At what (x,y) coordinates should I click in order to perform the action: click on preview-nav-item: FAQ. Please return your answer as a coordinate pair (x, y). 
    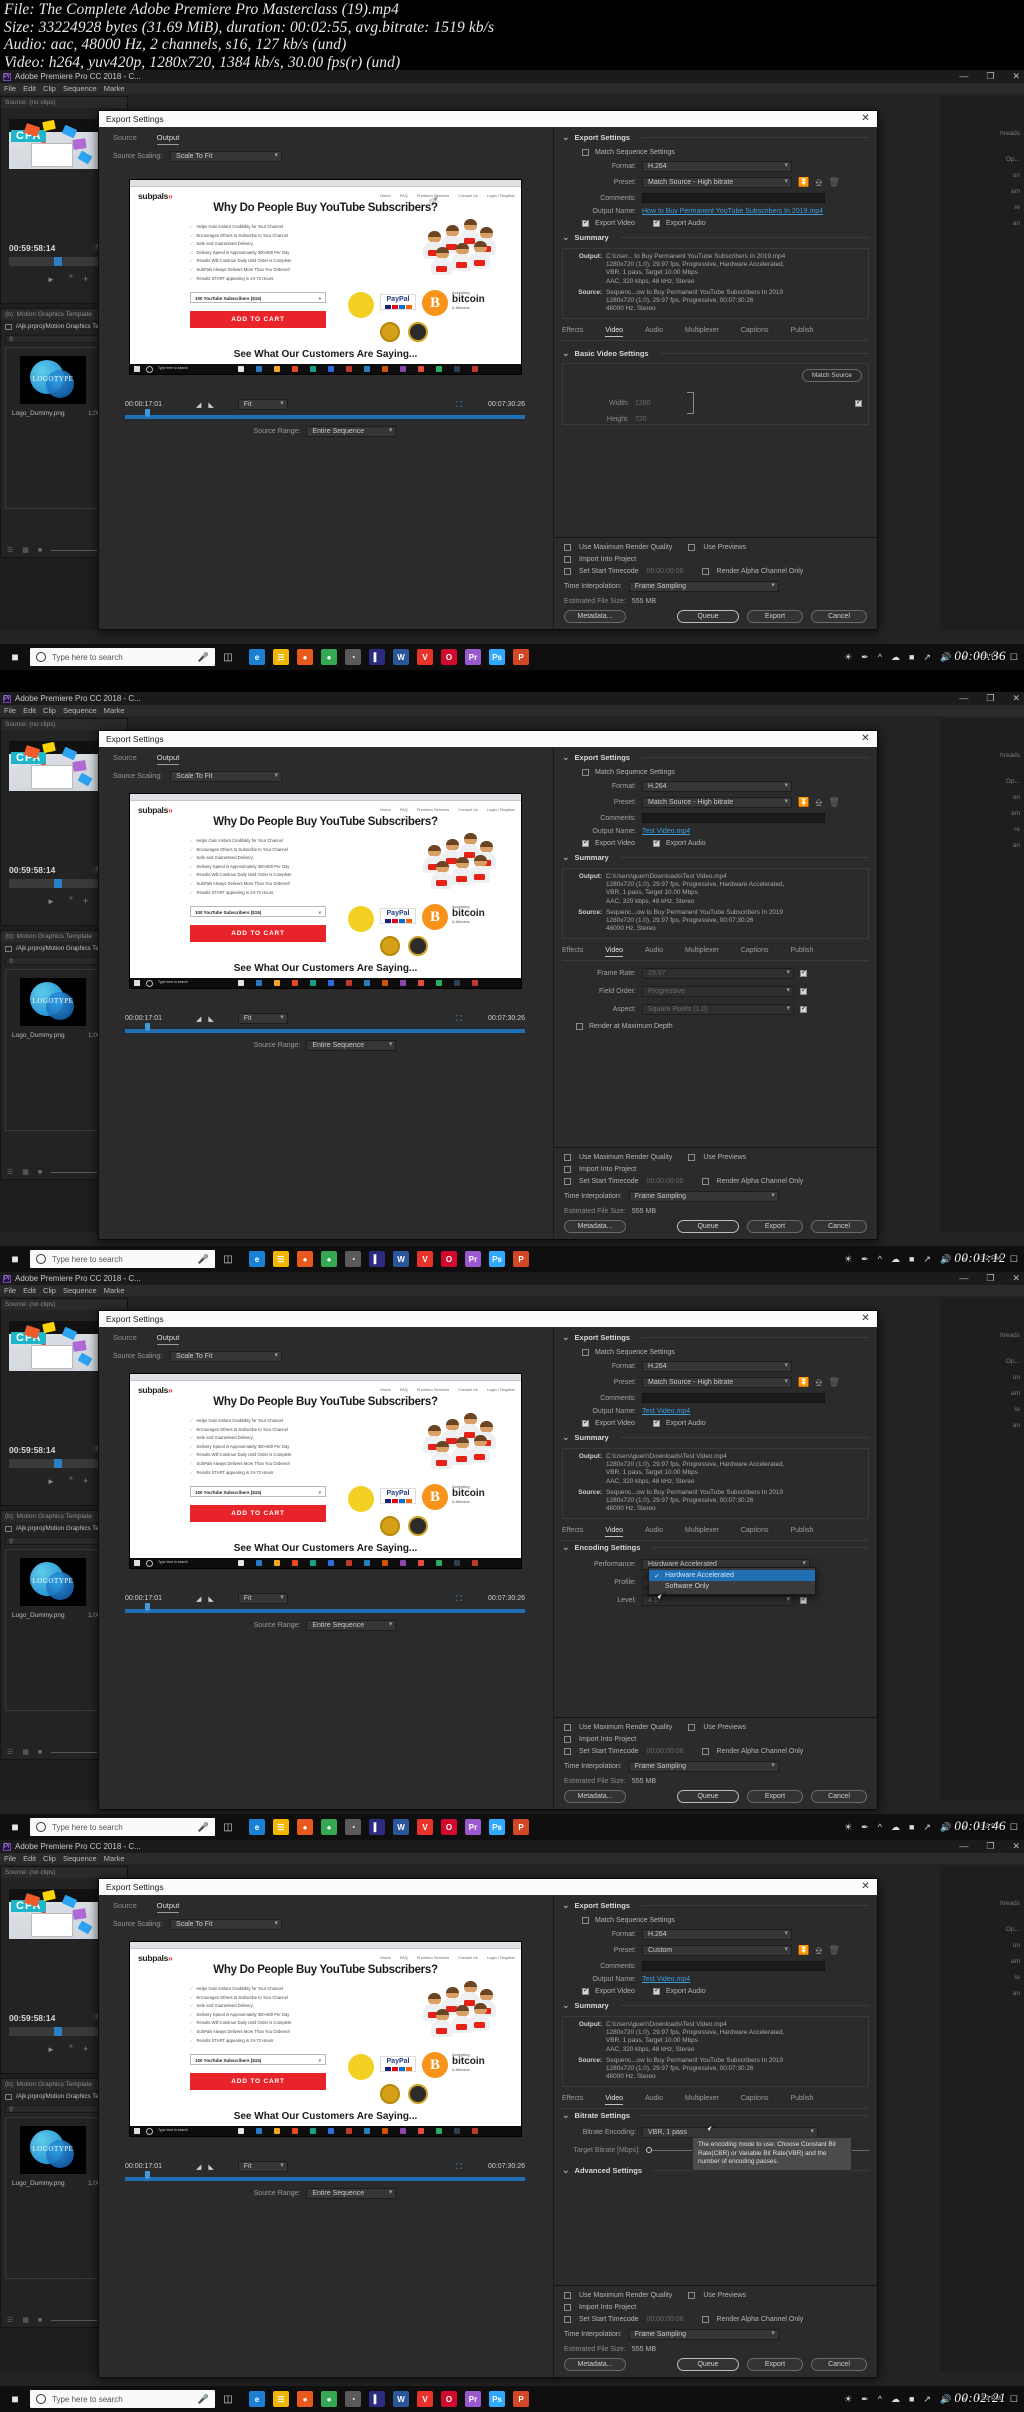
    Looking at the image, I should click on (404, 1957).